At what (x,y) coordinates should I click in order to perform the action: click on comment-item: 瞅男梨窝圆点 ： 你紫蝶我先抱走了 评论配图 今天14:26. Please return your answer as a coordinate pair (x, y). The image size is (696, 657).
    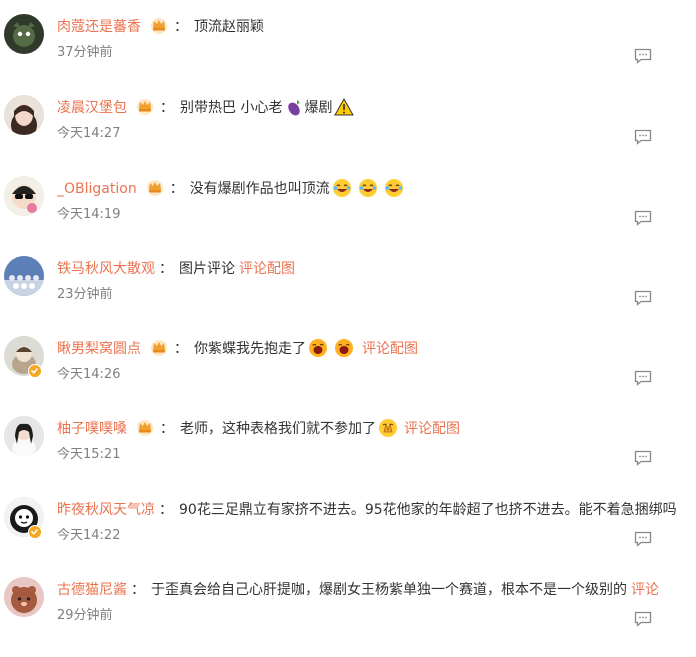
    Looking at the image, I should click on (348, 376).